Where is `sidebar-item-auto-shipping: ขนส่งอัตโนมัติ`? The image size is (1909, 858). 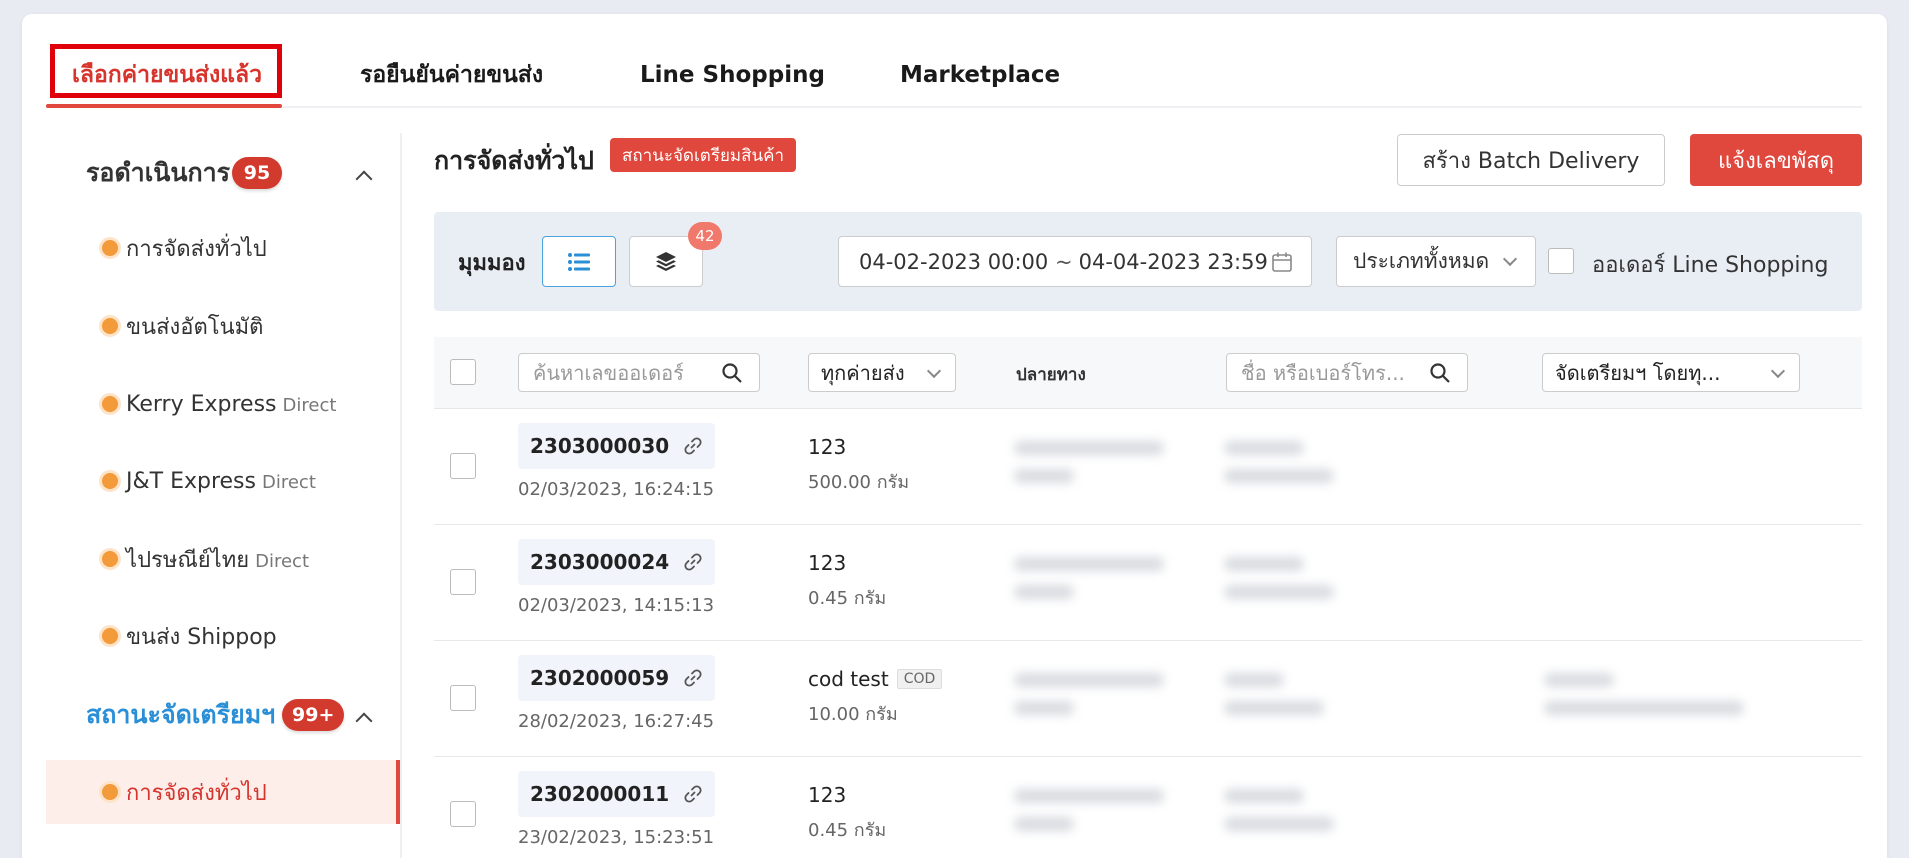
sidebar-item-auto-shipping: ขนส่งอัตโนมัติ is located at coordinates (223, 326).